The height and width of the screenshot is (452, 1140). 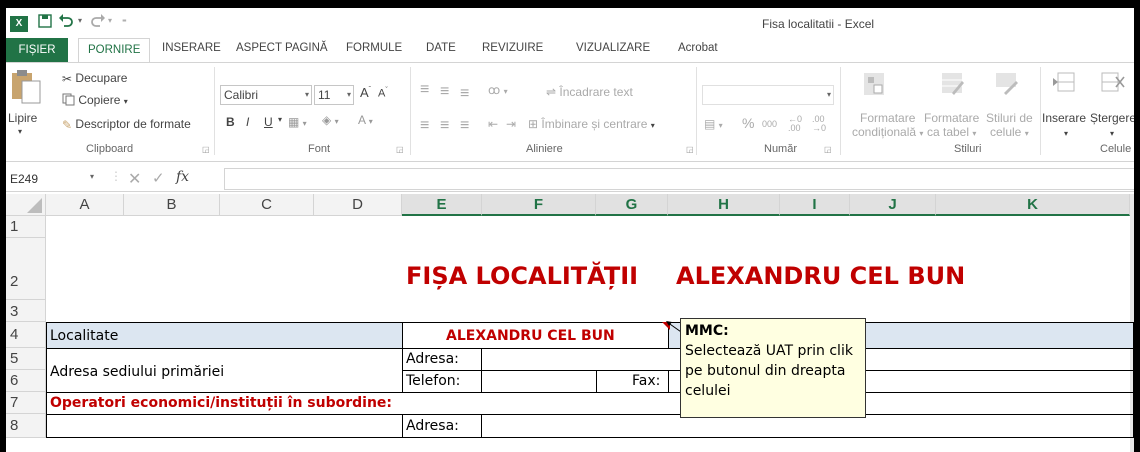 What do you see at coordinates (768, 95) in the screenshot?
I see `number-format-select: ▾` at bounding box center [768, 95].